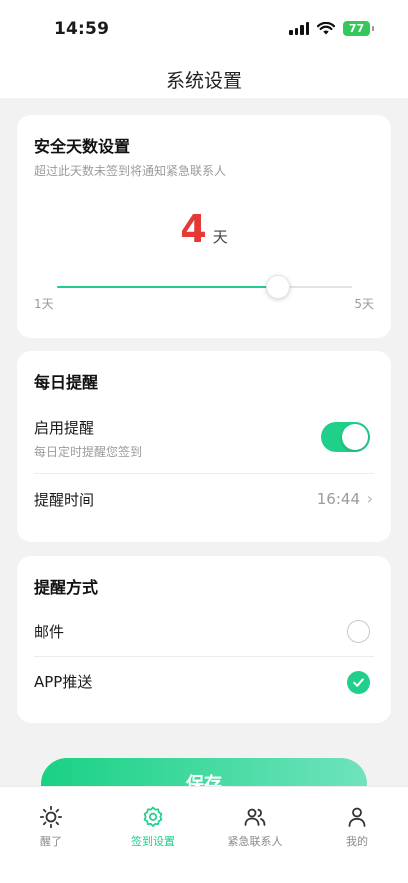  What do you see at coordinates (168, 287) in the screenshot?
I see `slider-fill` at bounding box center [168, 287].